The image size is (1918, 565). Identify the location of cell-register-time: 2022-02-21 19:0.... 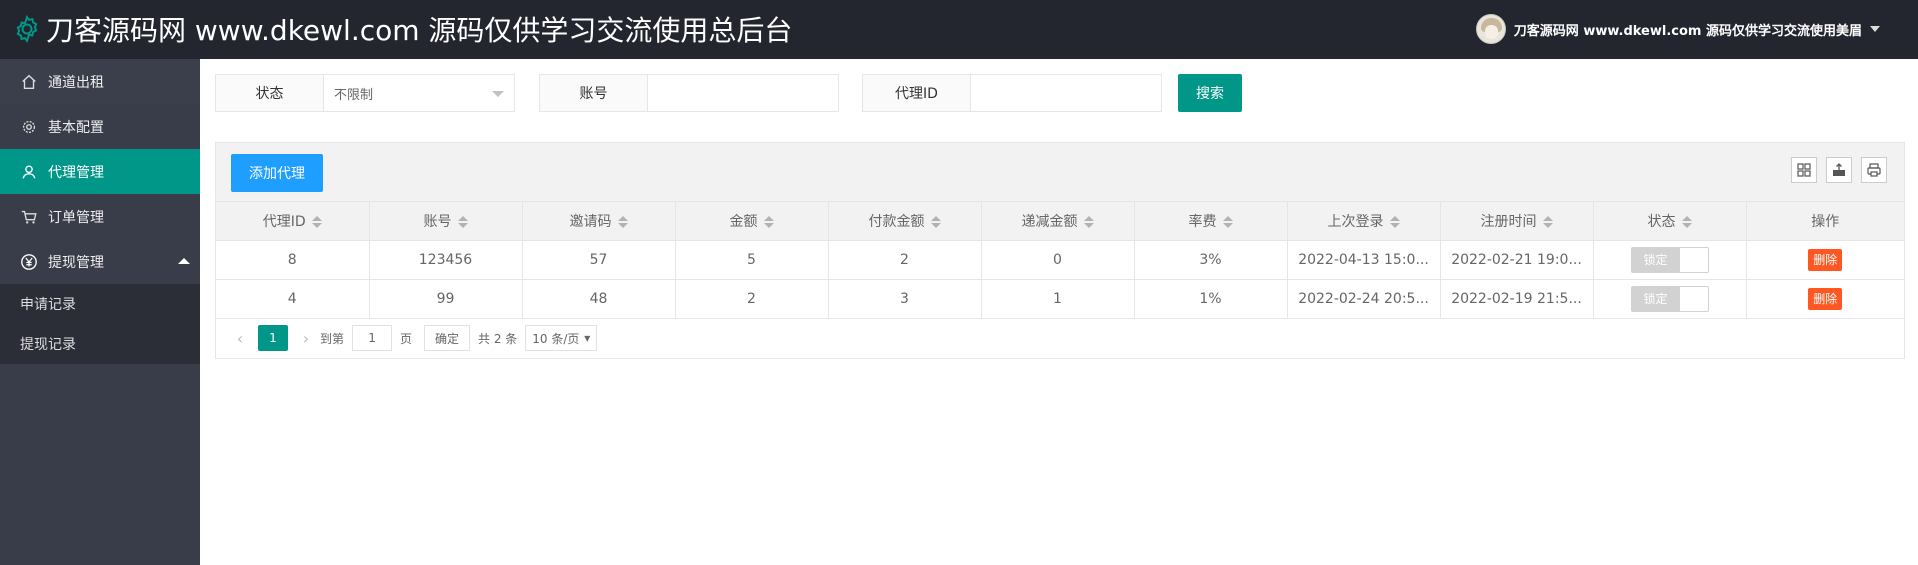
(1517, 260).